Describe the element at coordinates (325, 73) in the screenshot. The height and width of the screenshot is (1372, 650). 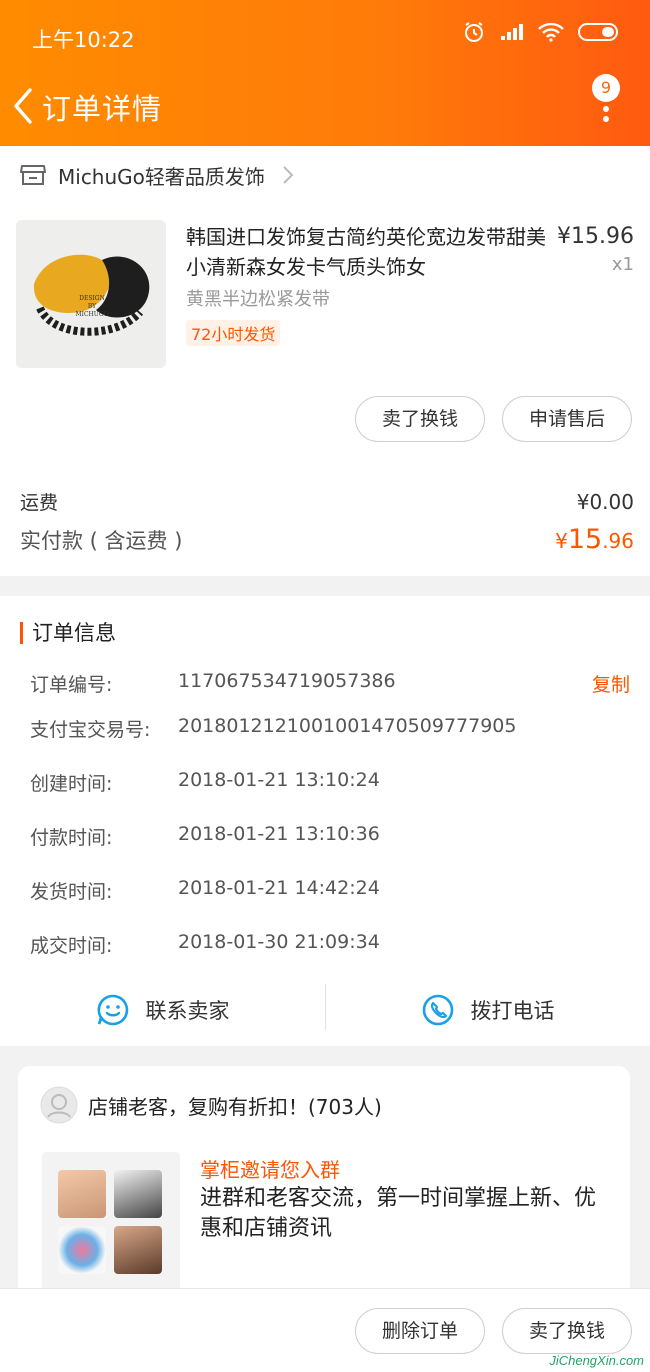
I see `app-header: 上午10:22 订单详情 9` at that location.